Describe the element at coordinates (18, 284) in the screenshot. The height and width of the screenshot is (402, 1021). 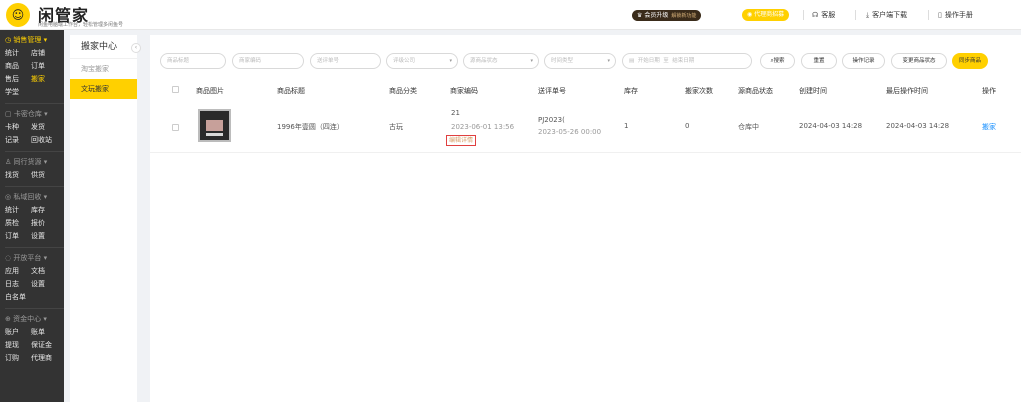
I see `sidebar-item-logs: 日志` at that location.